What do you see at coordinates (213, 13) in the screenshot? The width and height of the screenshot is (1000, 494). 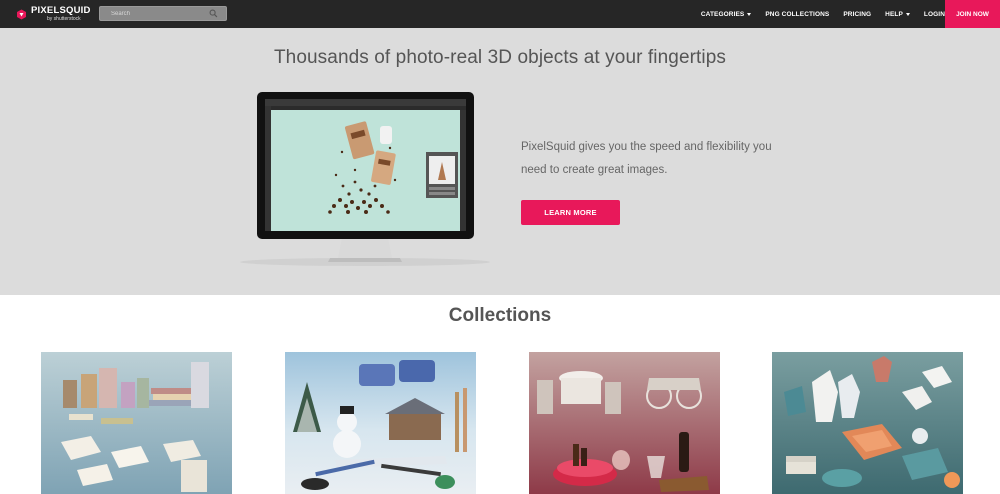 I see `search-icon` at bounding box center [213, 13].